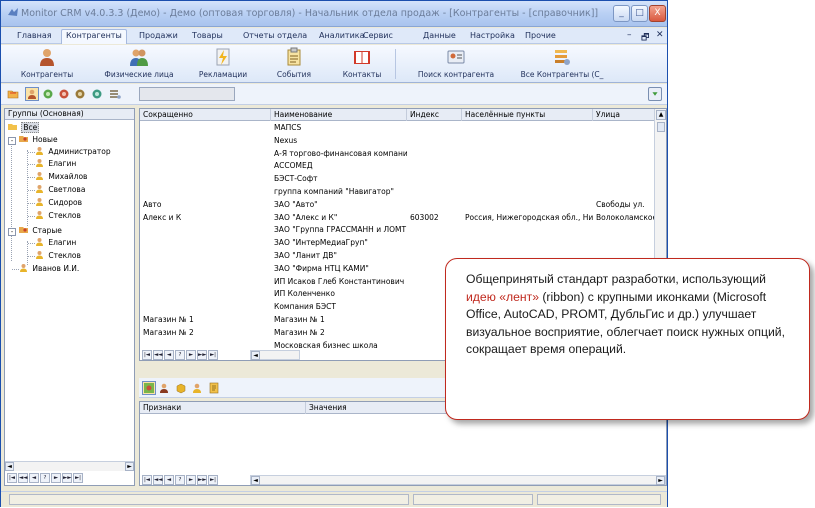  Describe the element at coordinates (657, 13) in the screenshot. I see `close-button: X` at that location.